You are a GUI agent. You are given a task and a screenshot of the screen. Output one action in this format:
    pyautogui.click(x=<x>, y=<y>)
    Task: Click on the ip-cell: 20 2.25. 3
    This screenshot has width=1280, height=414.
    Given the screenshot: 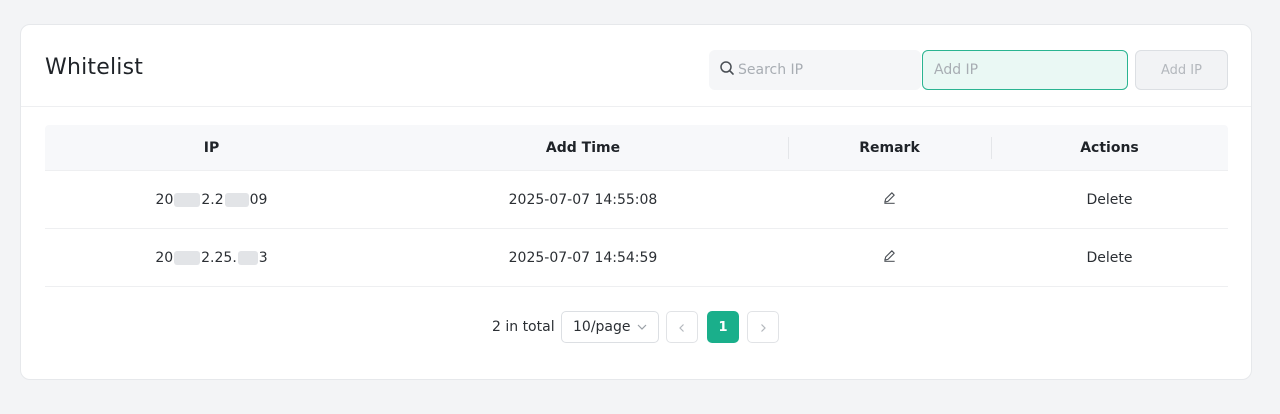 What is the action you would take?
    pyautogui.click(x=211, y=257)
    